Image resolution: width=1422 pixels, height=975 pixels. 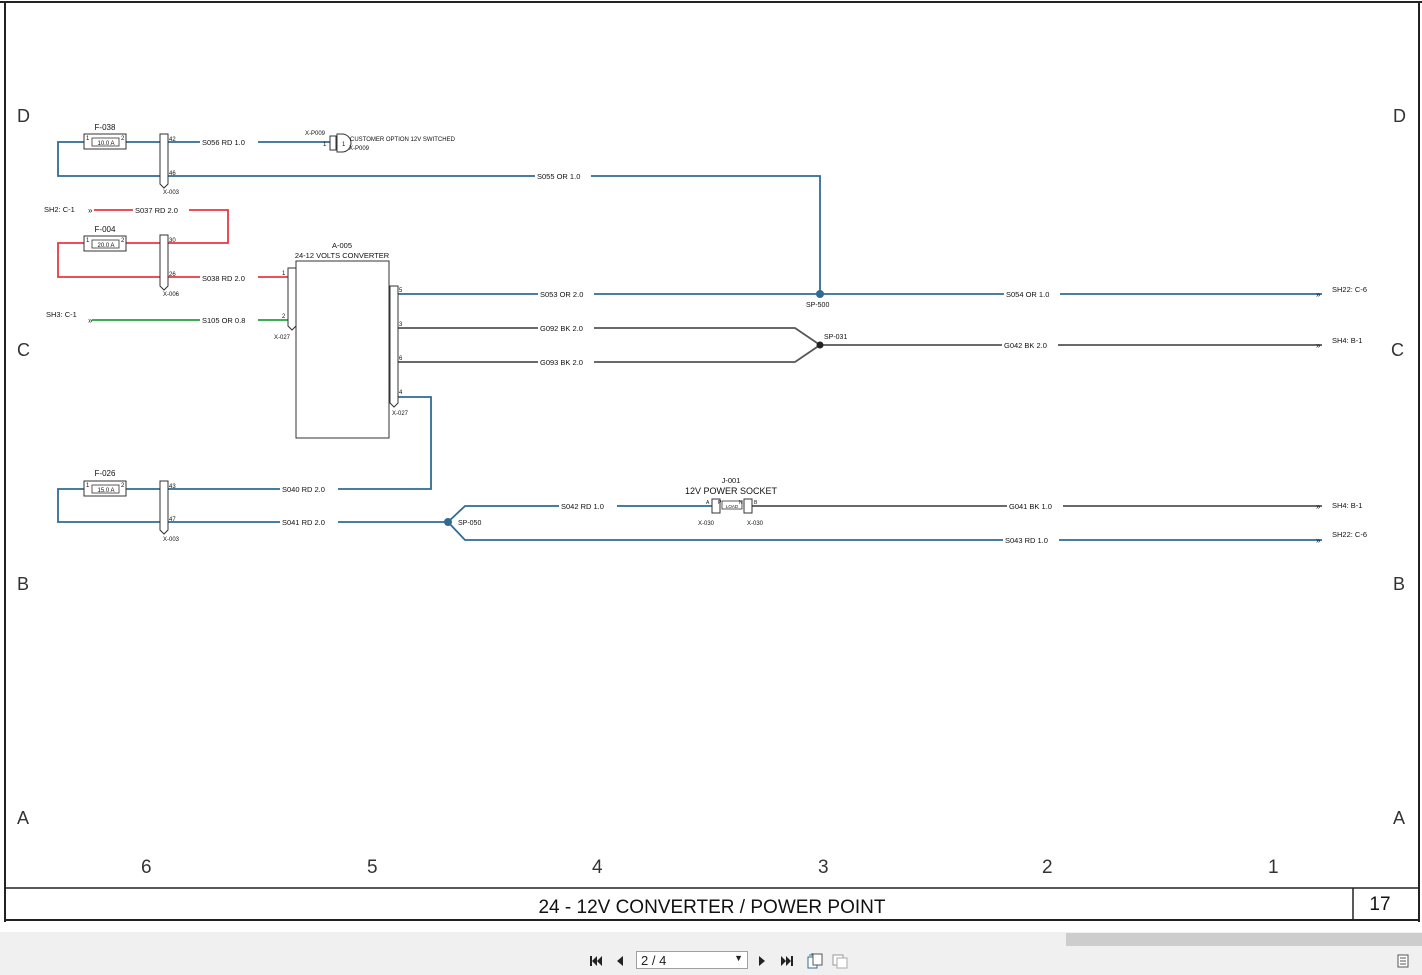 I want to click on connector-label: X-030, so click(x=755, y=524).